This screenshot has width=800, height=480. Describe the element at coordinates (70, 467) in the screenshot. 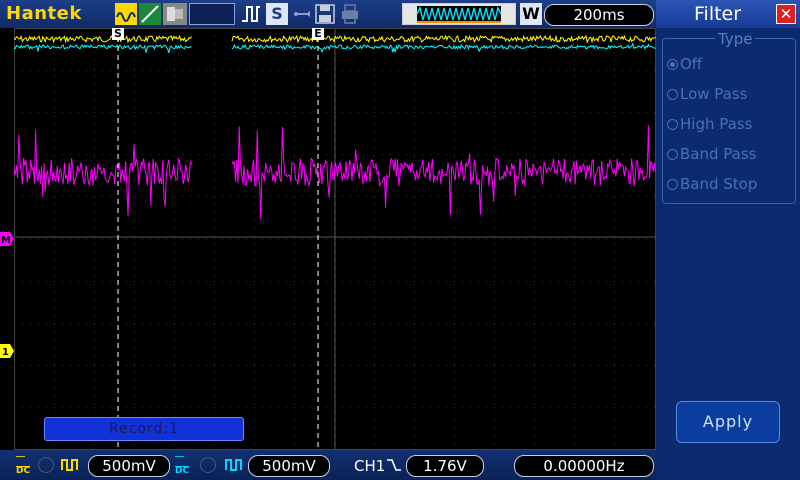

I see `ch1-probe-icon` at that location.